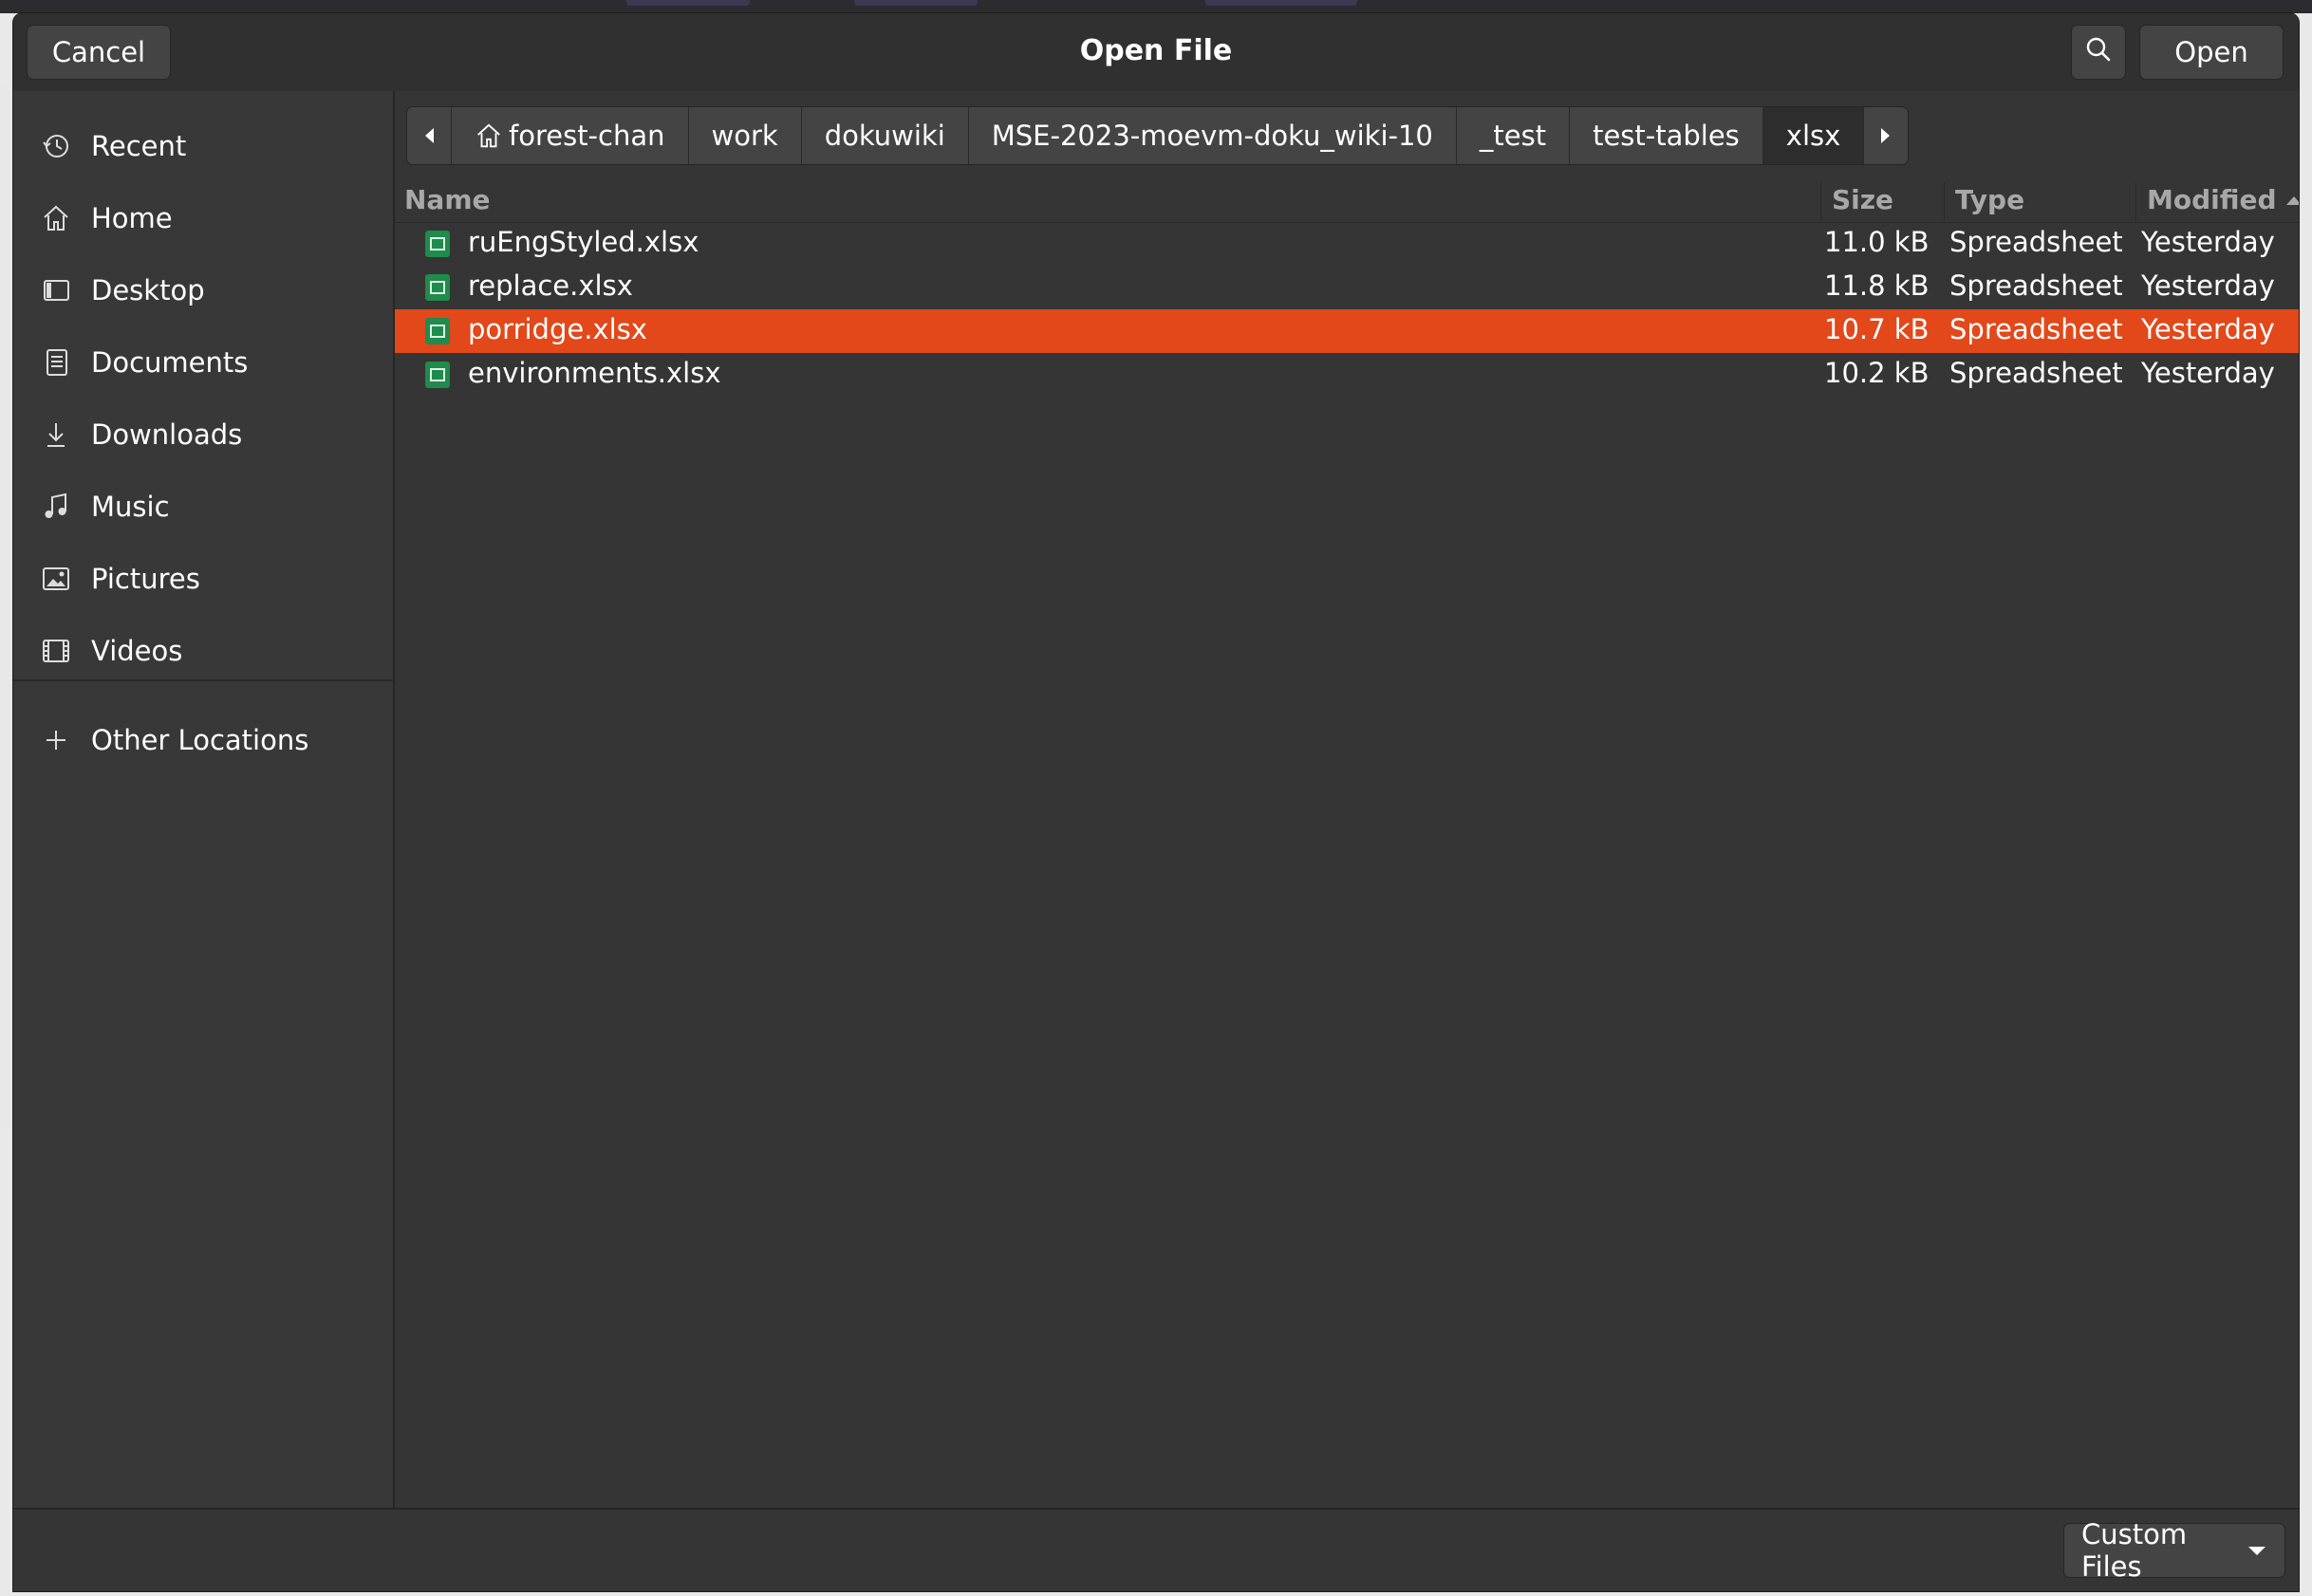  What do you see at coordinates (130, 507) in the screenshot?
I see `sidebar-item-label: Music` at bounding box center [130, 507].